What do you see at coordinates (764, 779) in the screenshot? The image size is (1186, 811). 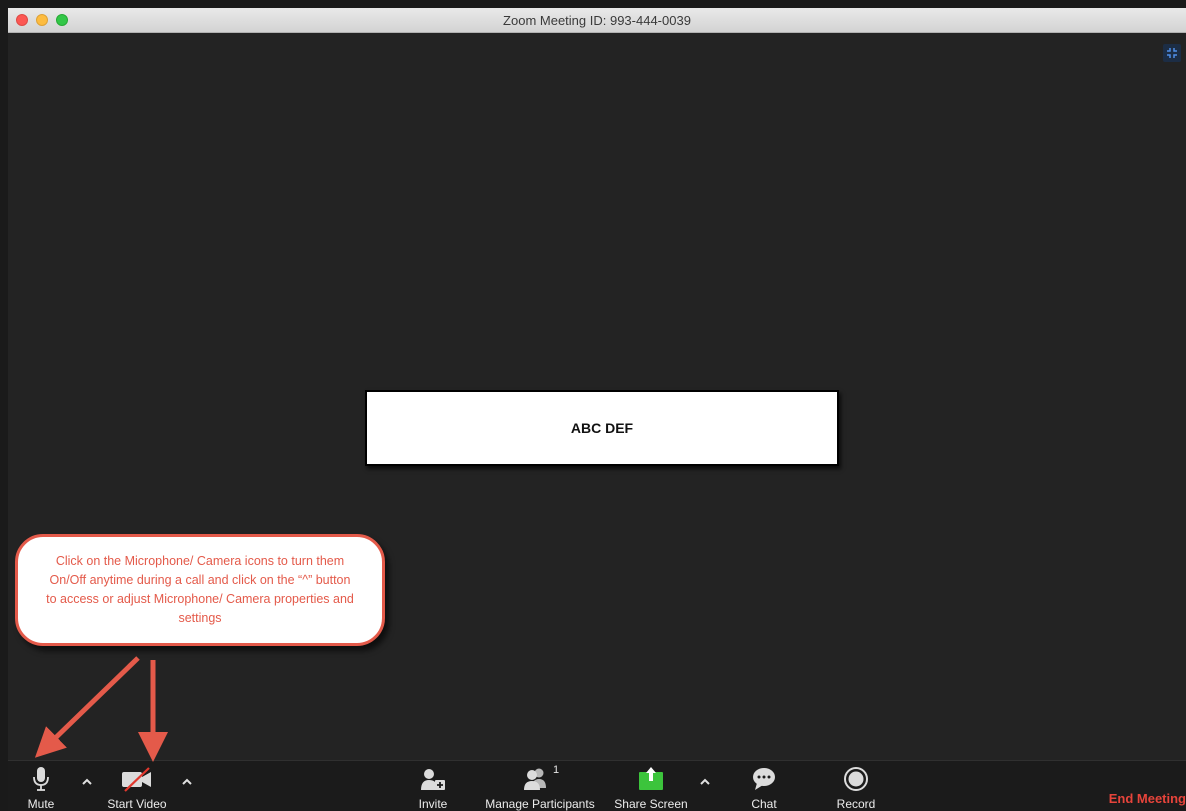 I see `chat-icon` at bounding box center [764, 779].